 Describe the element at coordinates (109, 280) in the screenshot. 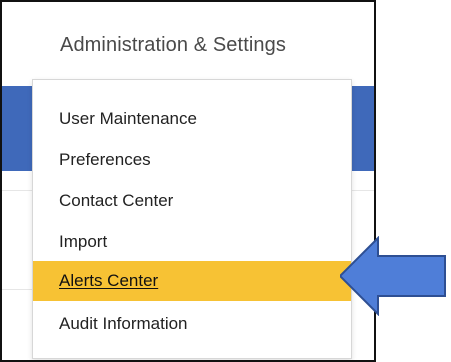

I see `menu-item-label: Alerts Center` at that location.